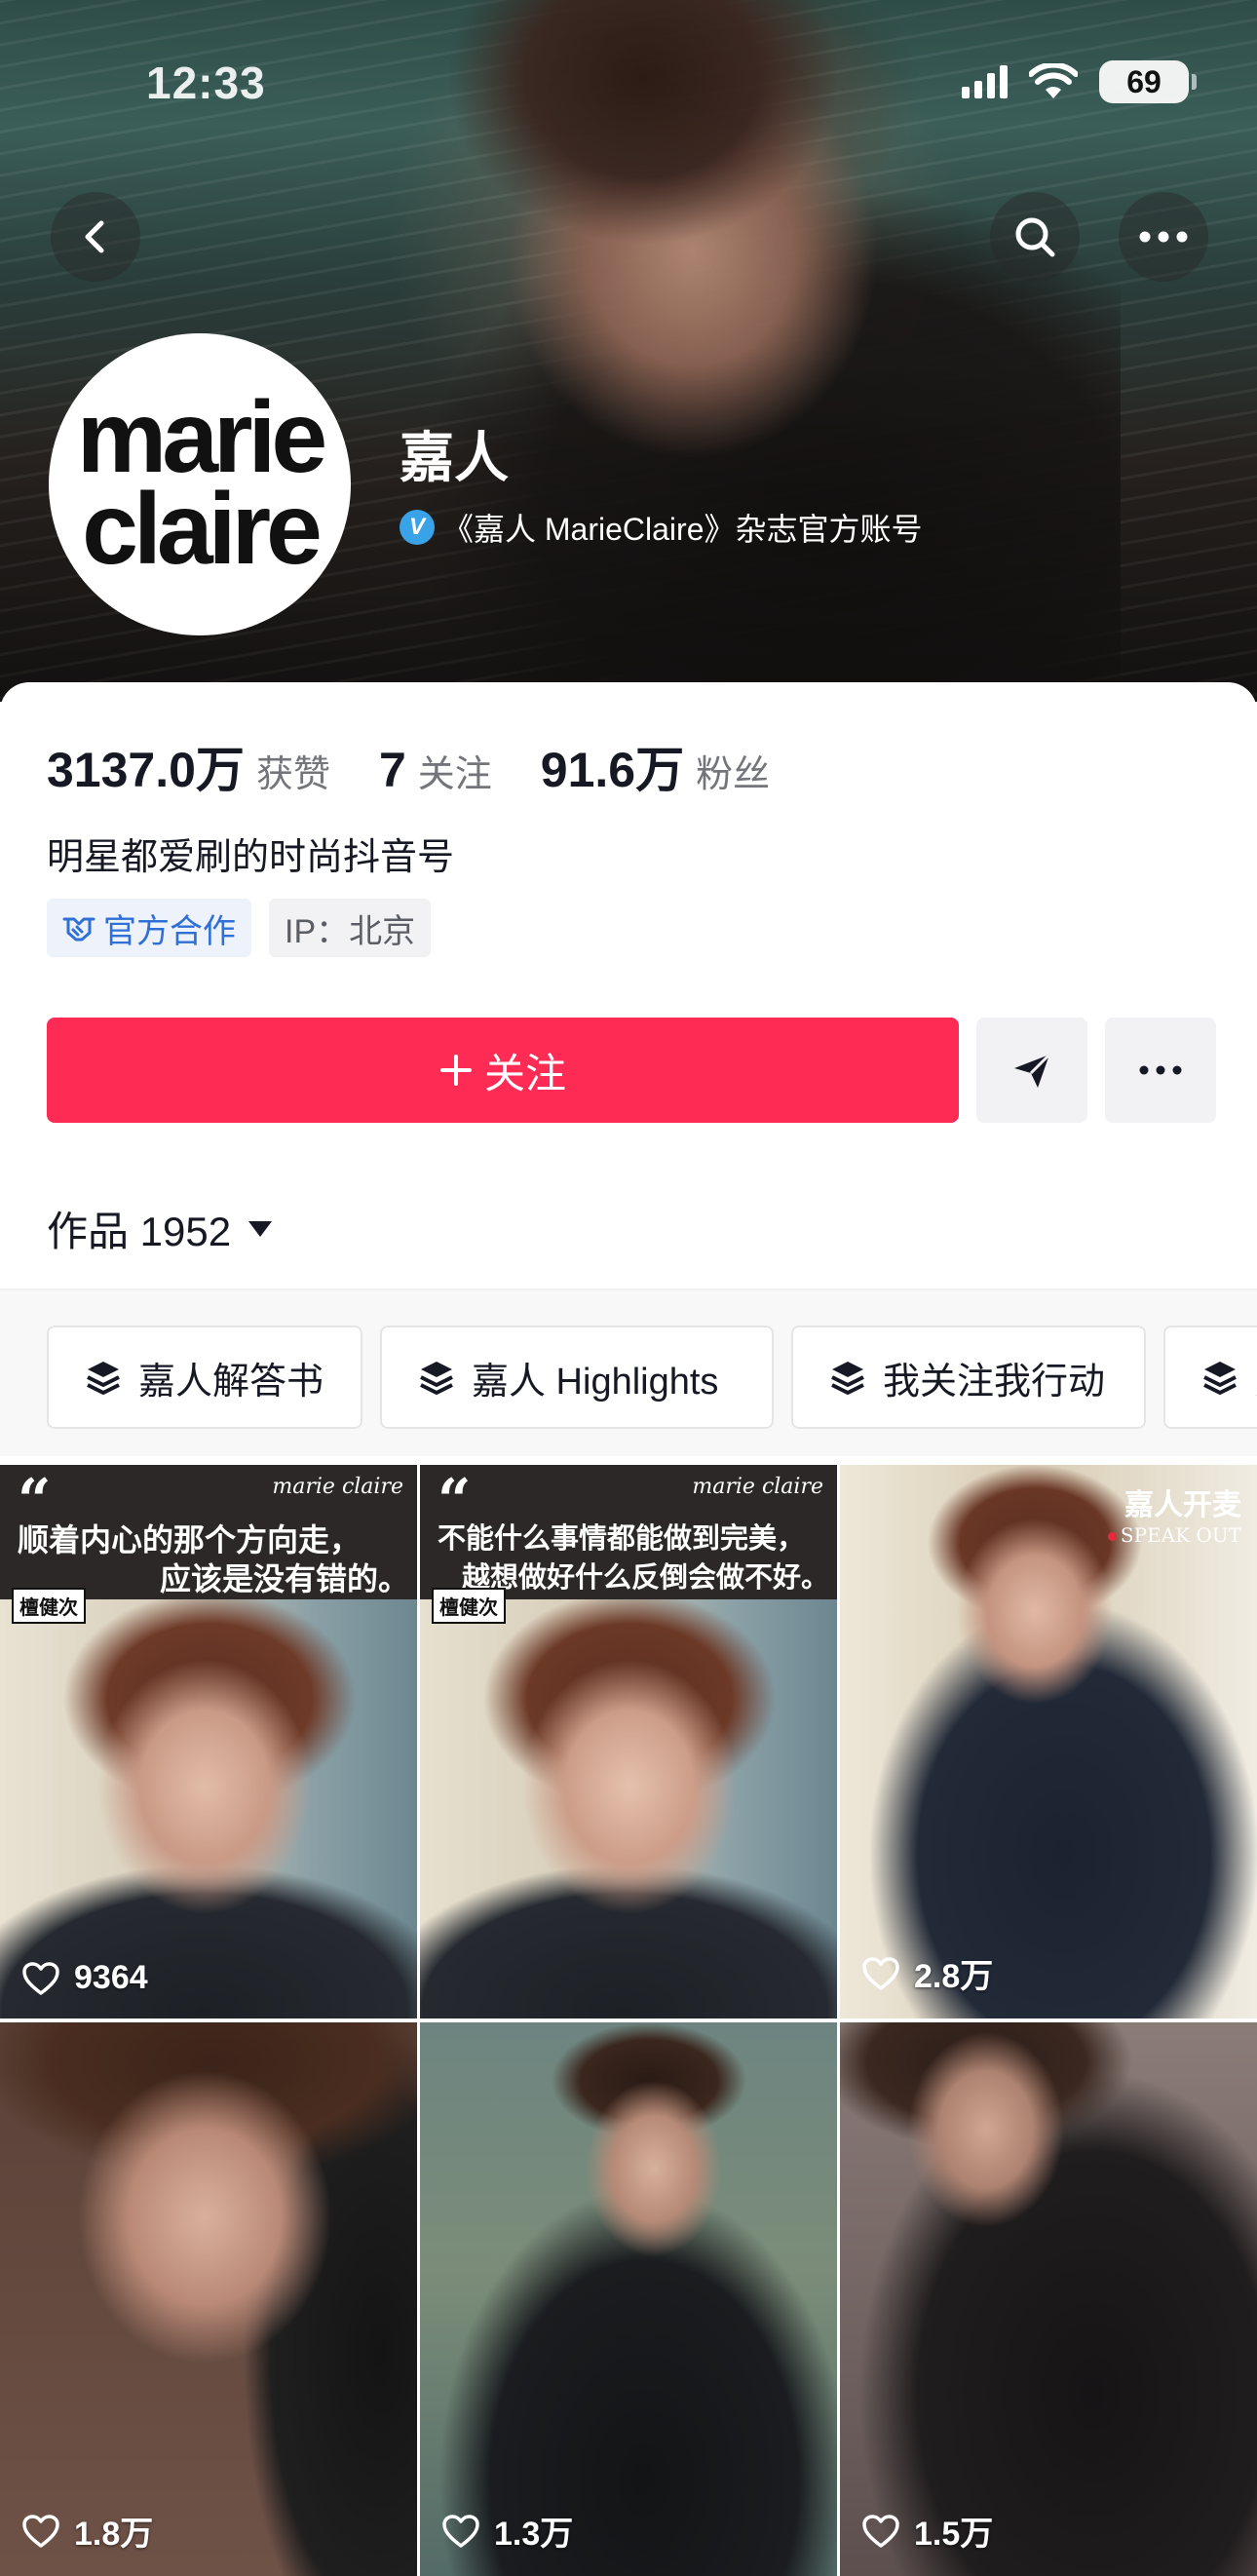  I want to click on quote-banner: “ marie claire 顺着内心的那个方向走， 应该是没有错的。, so click(209, 1532).